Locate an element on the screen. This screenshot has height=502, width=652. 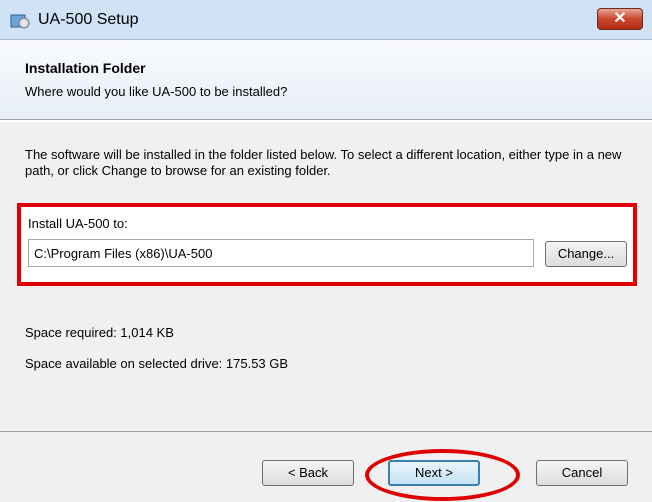
button-bar: < Back Next > Cancel is located at coordinates (326, 467).